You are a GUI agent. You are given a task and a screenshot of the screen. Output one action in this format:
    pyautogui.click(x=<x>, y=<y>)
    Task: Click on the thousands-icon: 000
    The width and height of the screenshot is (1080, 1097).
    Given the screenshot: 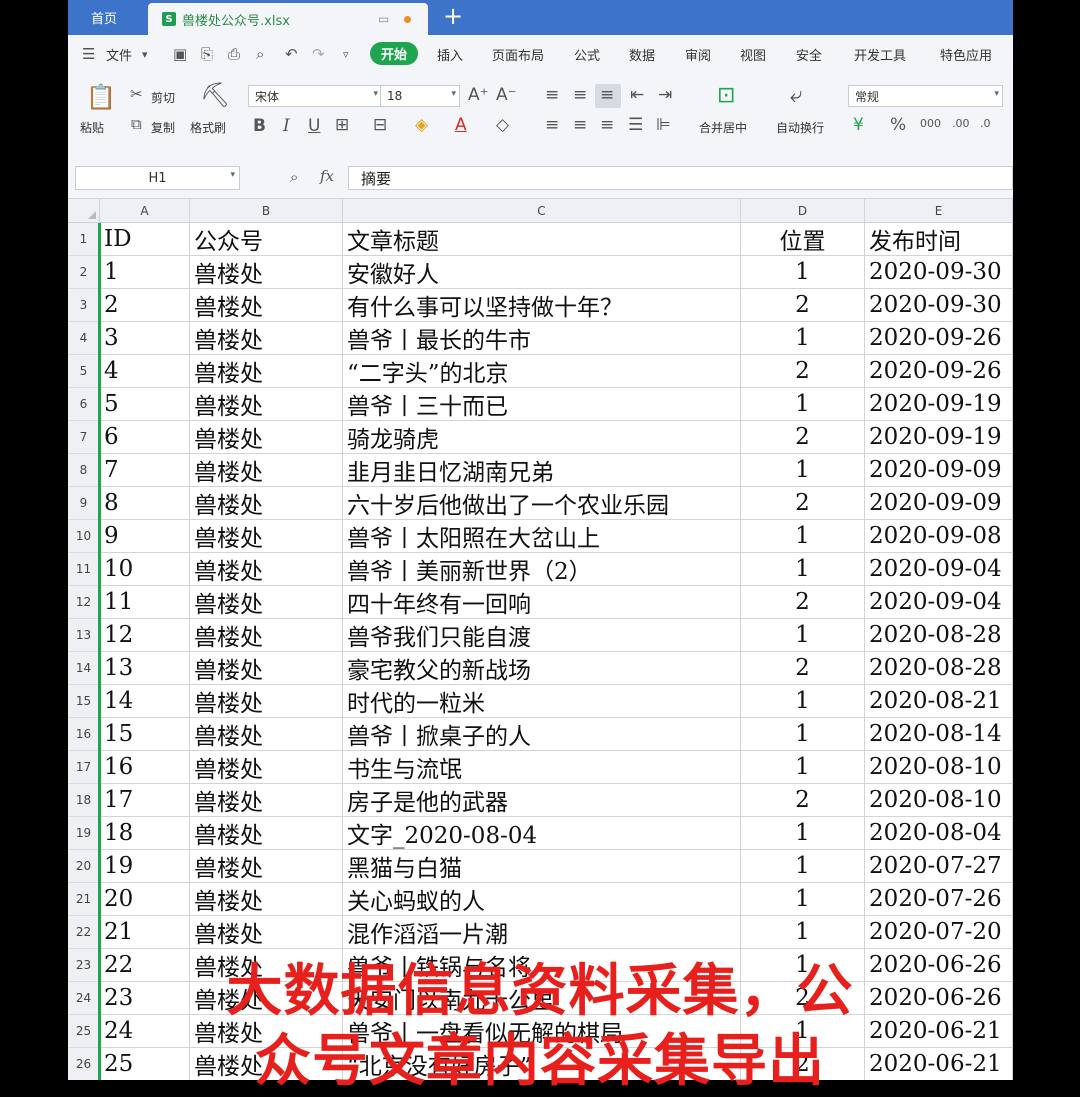 What is the action you would take?
    pyautogui.click(x=930, y=123)
    